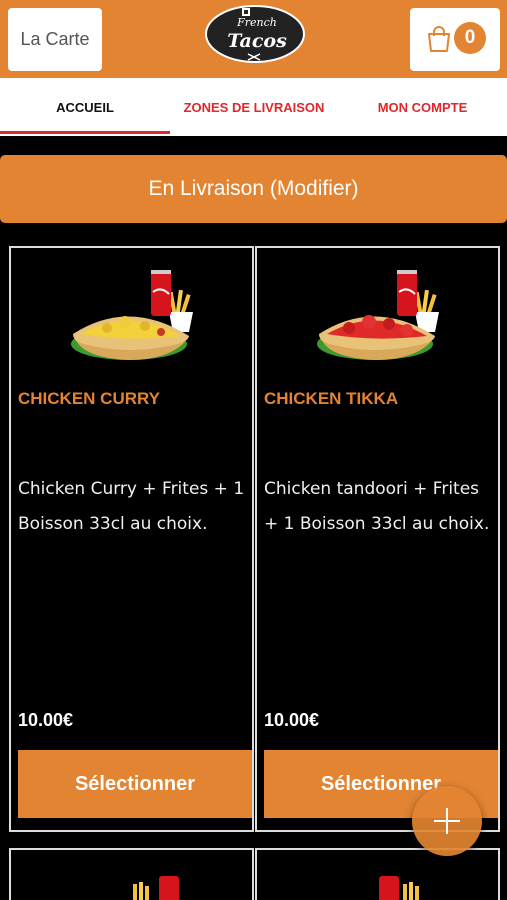 This screenshot has height=900, width=507. Describe the element at coordinates (256, 22) in the screenshot. I see `logo-text-top: French` at that location.